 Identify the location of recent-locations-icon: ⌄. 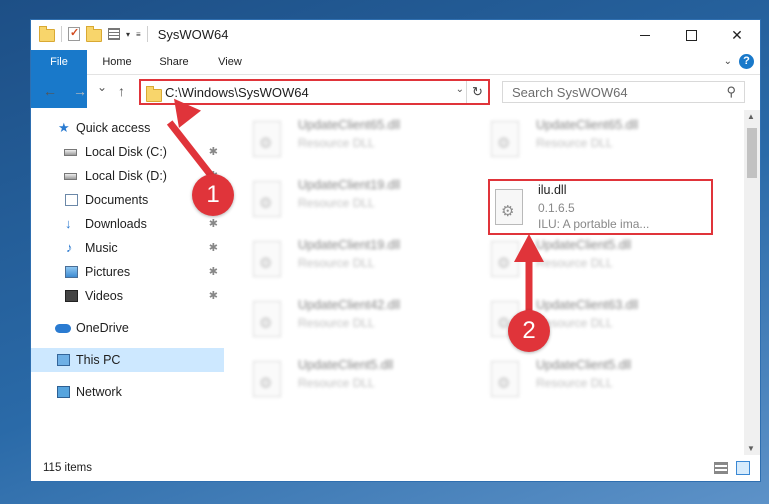
(102, 87).